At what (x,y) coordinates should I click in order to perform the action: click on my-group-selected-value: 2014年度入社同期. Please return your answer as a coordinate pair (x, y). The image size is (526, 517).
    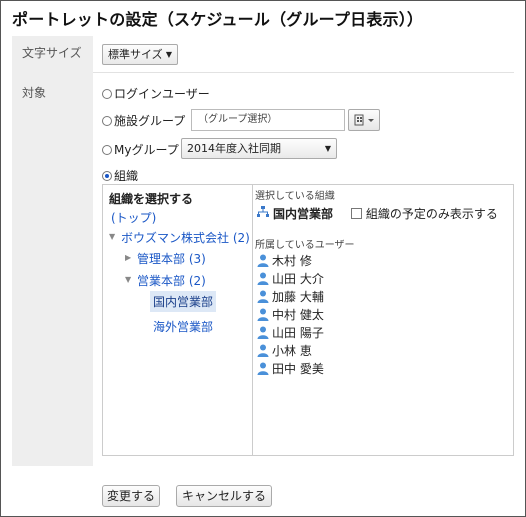
    Looking at the image, I should click on (234, 148).